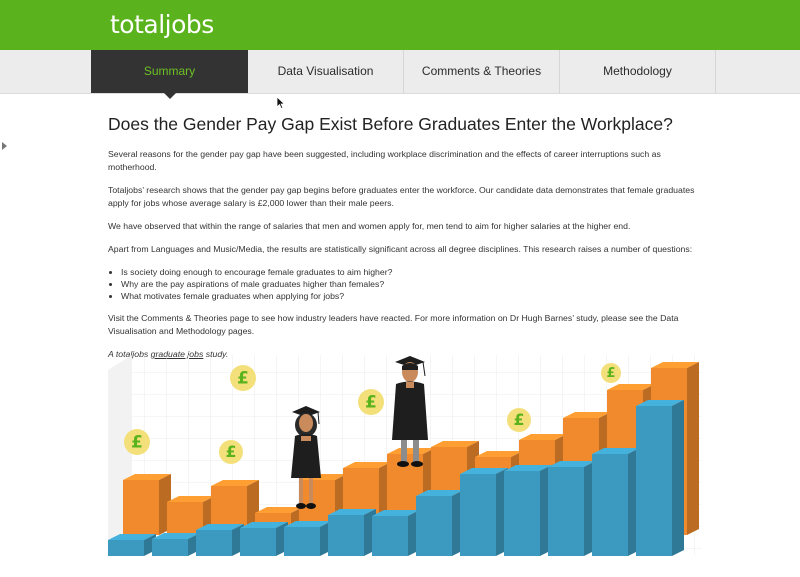 Image resolution: width=800 pixels, height=577 pixels. I want to click on tab-comments-theories: Comments & Theories, so click(482, 71).